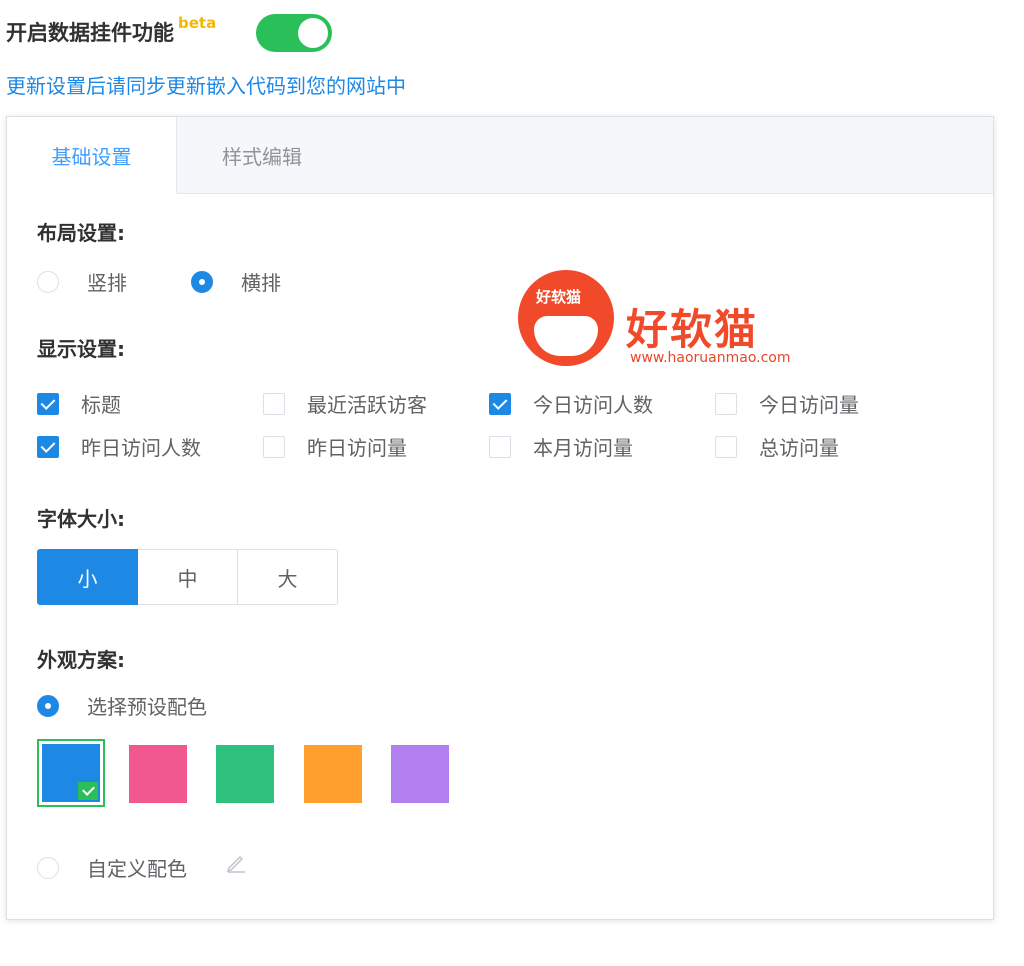 This screenshot has height=966, width=1024. What do you see at coordinates (583, 448) in the screenshot?
I see `checkbox-label: 本月访问量` at bounding box center [583, 448].